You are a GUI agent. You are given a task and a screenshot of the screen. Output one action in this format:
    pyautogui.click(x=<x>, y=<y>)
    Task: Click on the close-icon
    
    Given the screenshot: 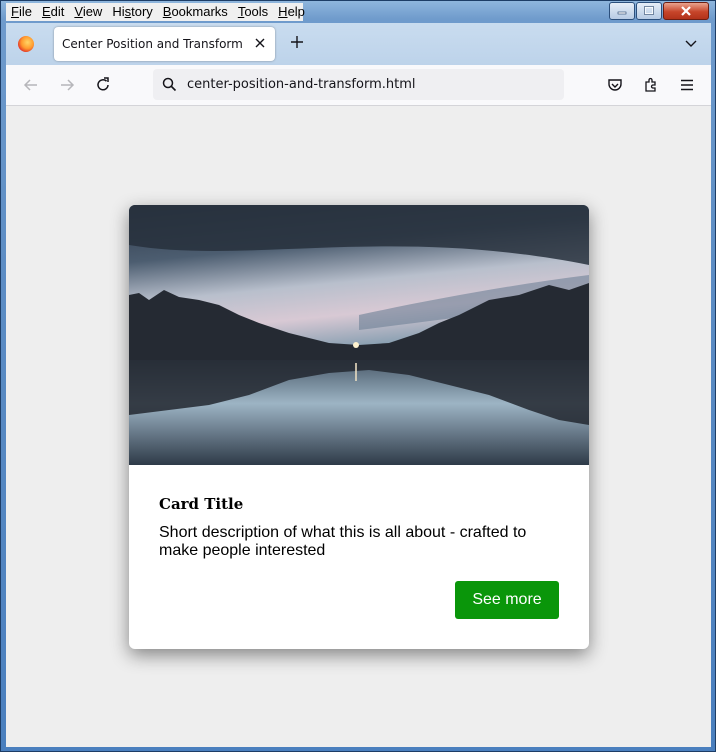 What is the action you would take?
    pyautogui.click(x=260, y=43)
    